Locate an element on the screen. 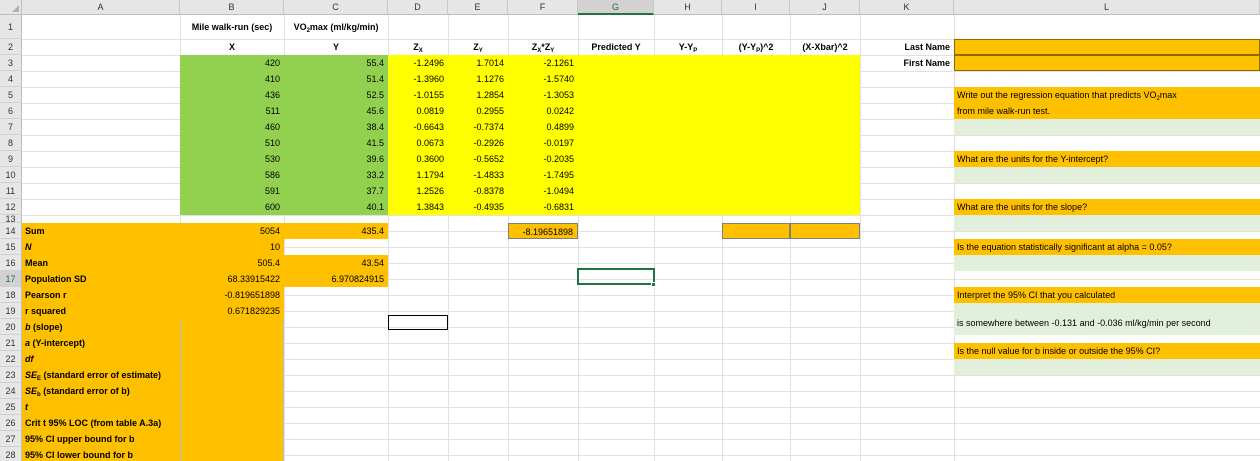 The width and height of the screenshot is (1260, 461). row-header-21: 21 is located at coordinates (11, 343).